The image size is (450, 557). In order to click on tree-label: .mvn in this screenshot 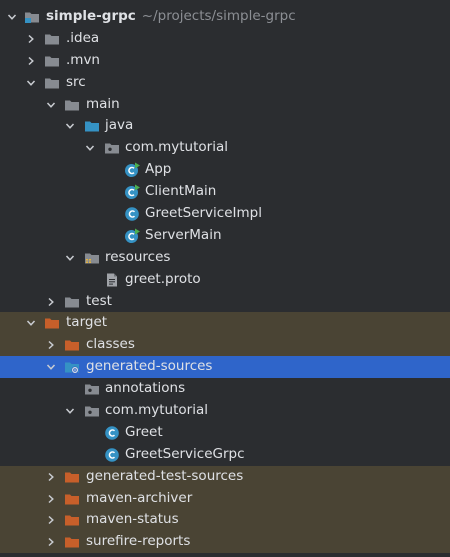, I will do `click(83, 59)`.